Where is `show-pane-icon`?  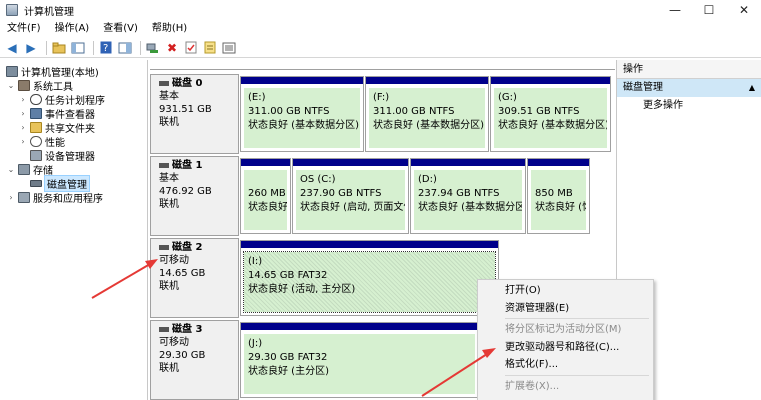
show-pane-icon is located at coordinates (125, 48).